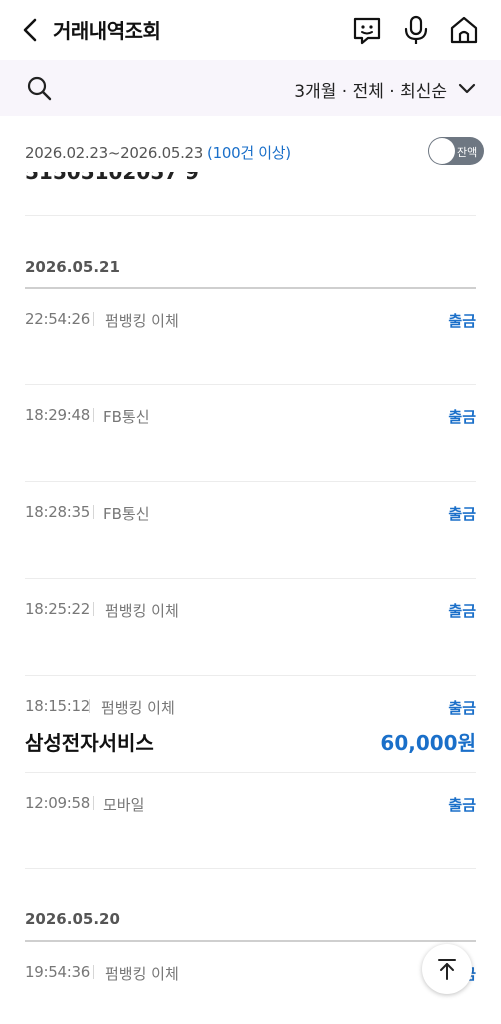 Image resolution: width=501 pixels, height=1024 pixels. Describe the element at coordinates (456, 151) in the screenshot. I see `balance-toggle: 잔액` at that location.